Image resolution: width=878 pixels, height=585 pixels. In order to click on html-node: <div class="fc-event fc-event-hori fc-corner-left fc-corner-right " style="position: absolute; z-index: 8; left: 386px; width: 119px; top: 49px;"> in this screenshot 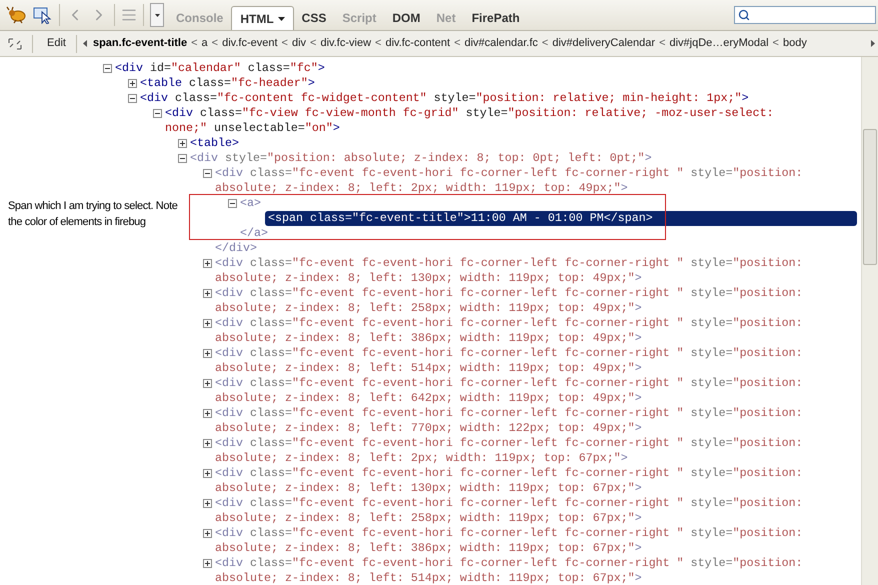, I will do `click(514, 331)`.